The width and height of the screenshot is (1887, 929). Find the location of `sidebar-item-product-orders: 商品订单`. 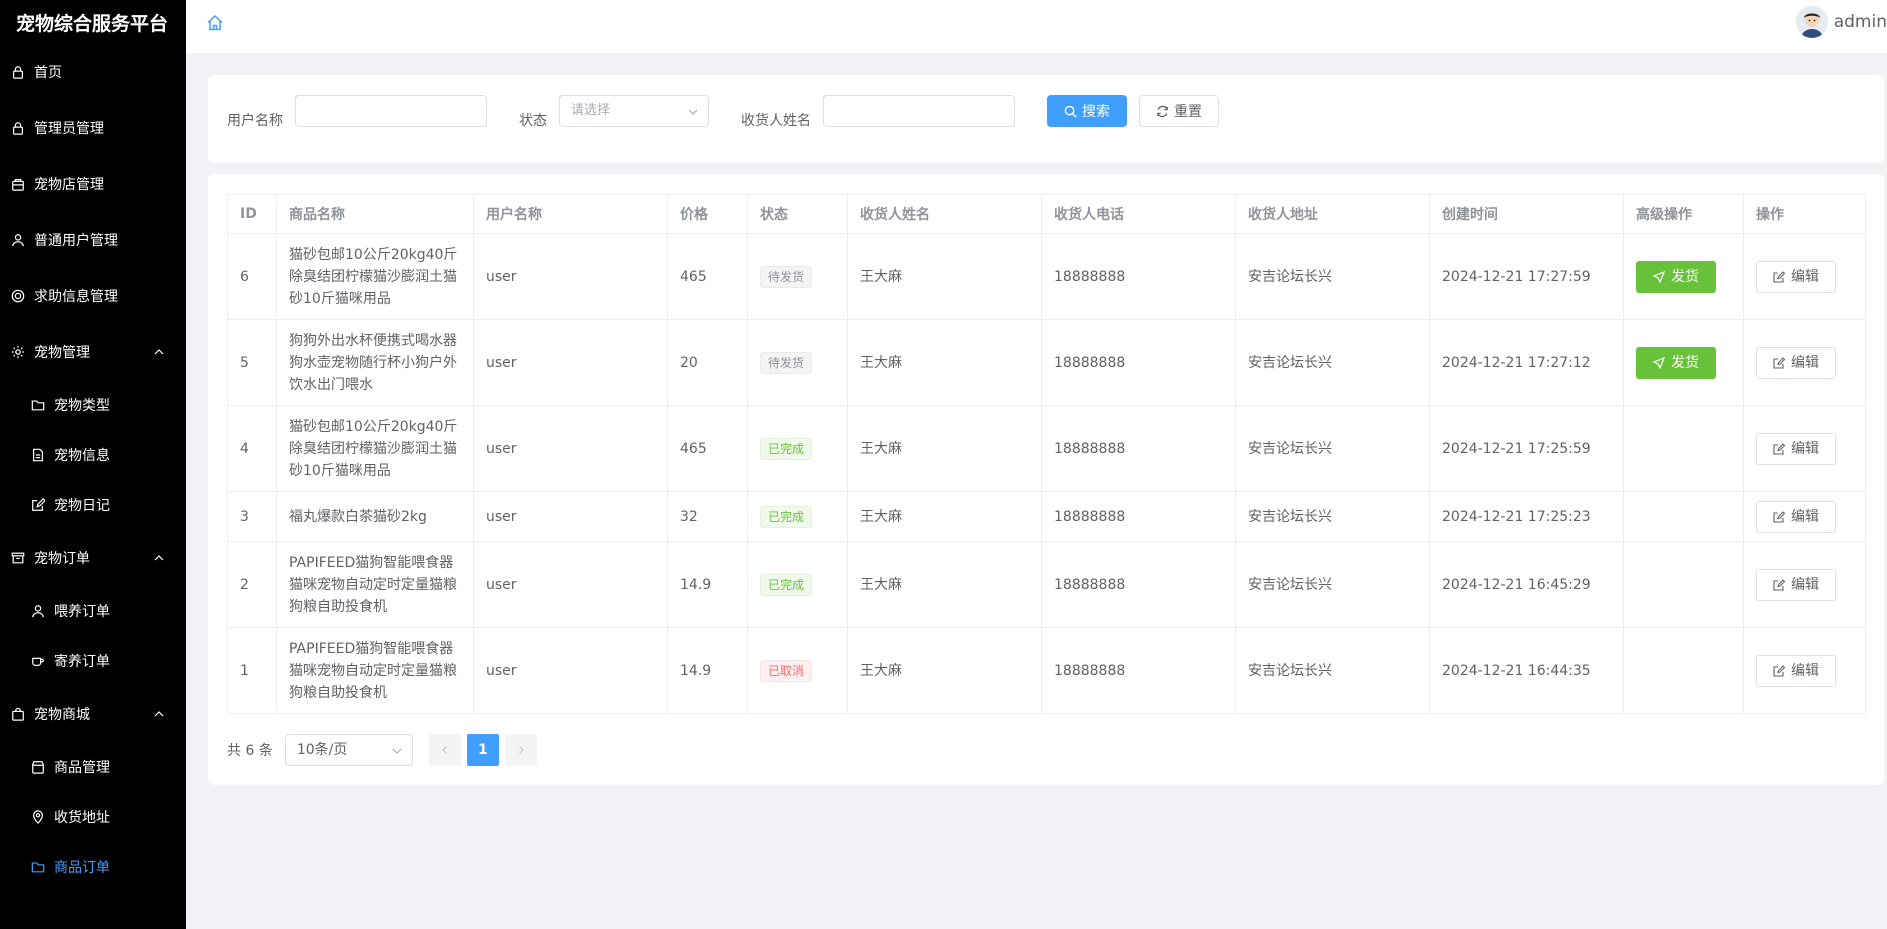

sidebar-item-product-orders: 商品订单 is located at coordinates (93, 867).